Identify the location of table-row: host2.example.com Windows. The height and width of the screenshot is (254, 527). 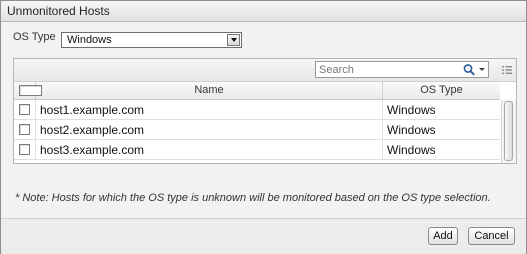
(257, 130).